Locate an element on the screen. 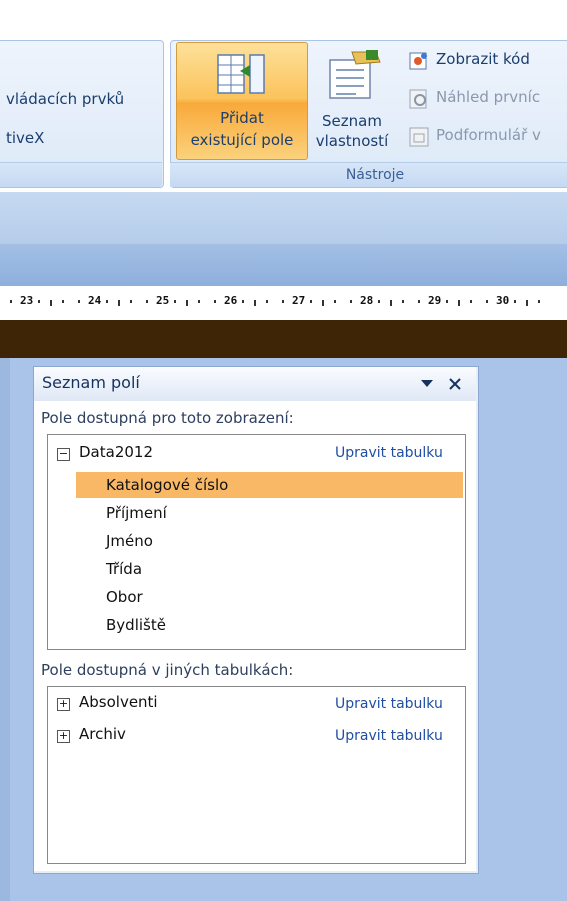  toolbar-strip is located at coordinates (283, 218).